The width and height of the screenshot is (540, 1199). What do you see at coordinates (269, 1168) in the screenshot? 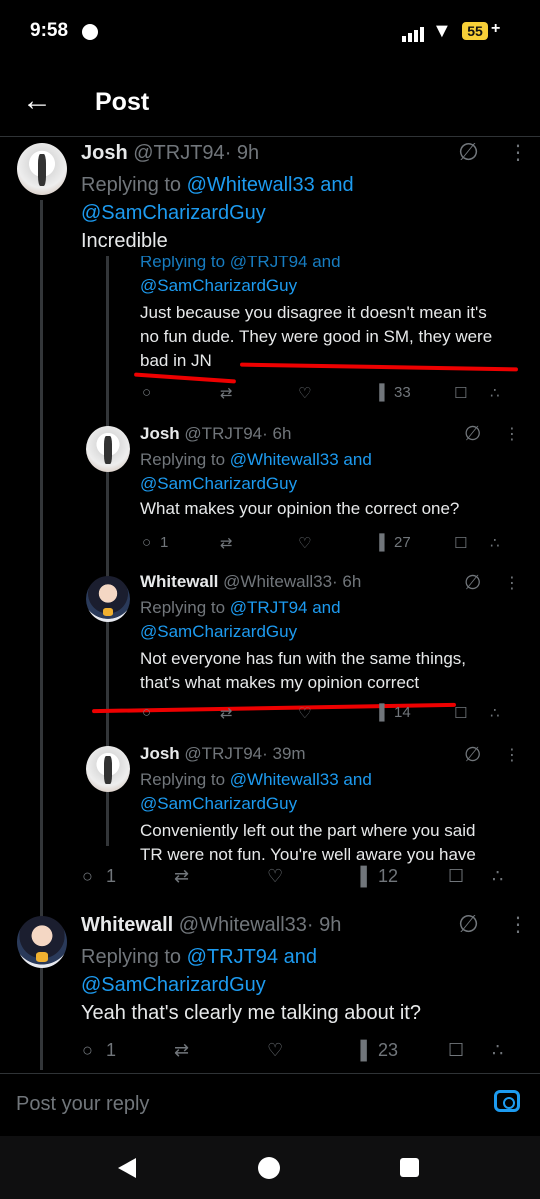
I see `home-circle-icon` at bounding box center [269, 1168].